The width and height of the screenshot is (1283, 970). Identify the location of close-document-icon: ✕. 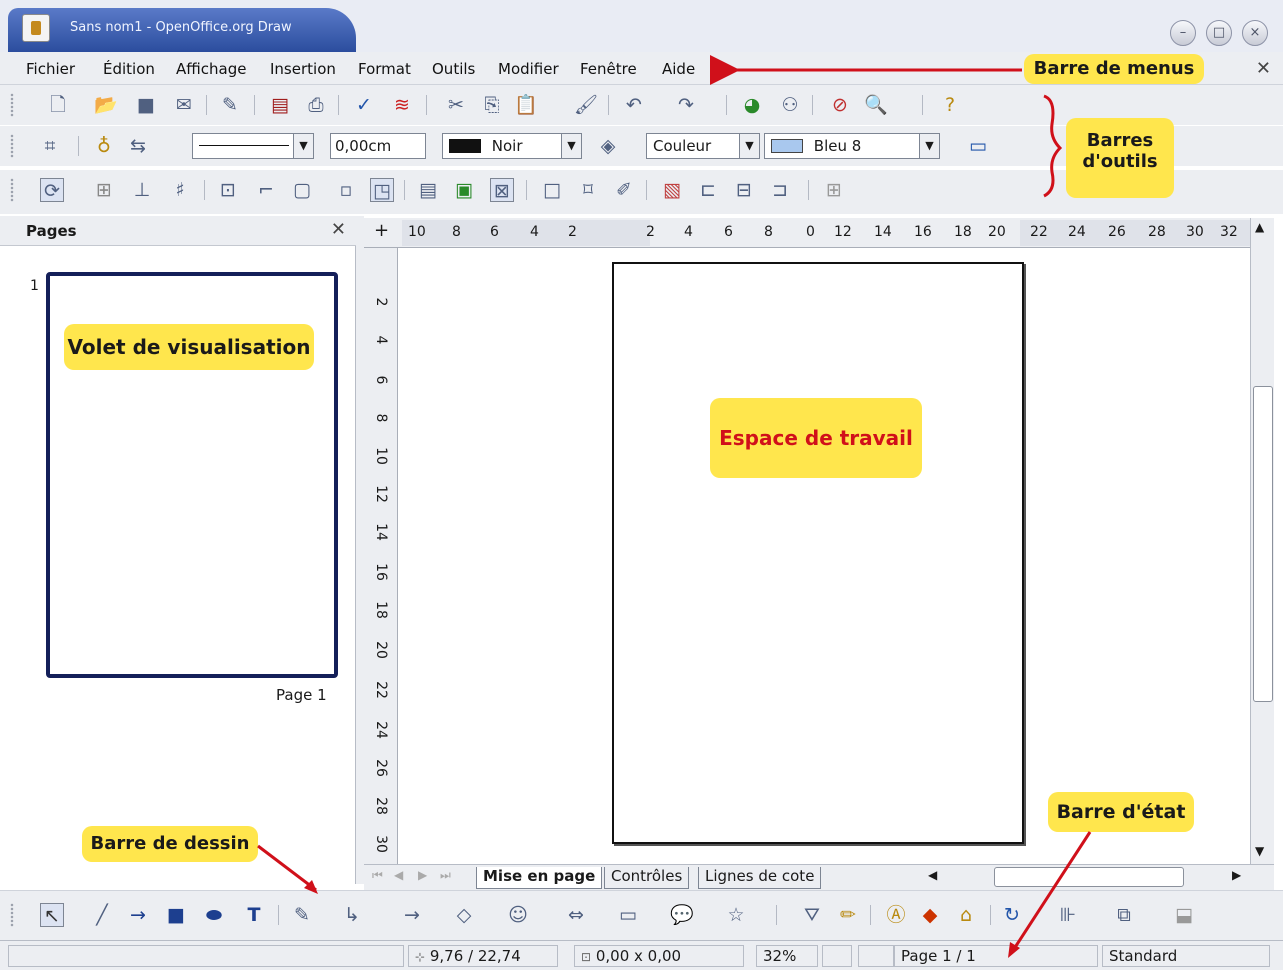
(1263, 68).